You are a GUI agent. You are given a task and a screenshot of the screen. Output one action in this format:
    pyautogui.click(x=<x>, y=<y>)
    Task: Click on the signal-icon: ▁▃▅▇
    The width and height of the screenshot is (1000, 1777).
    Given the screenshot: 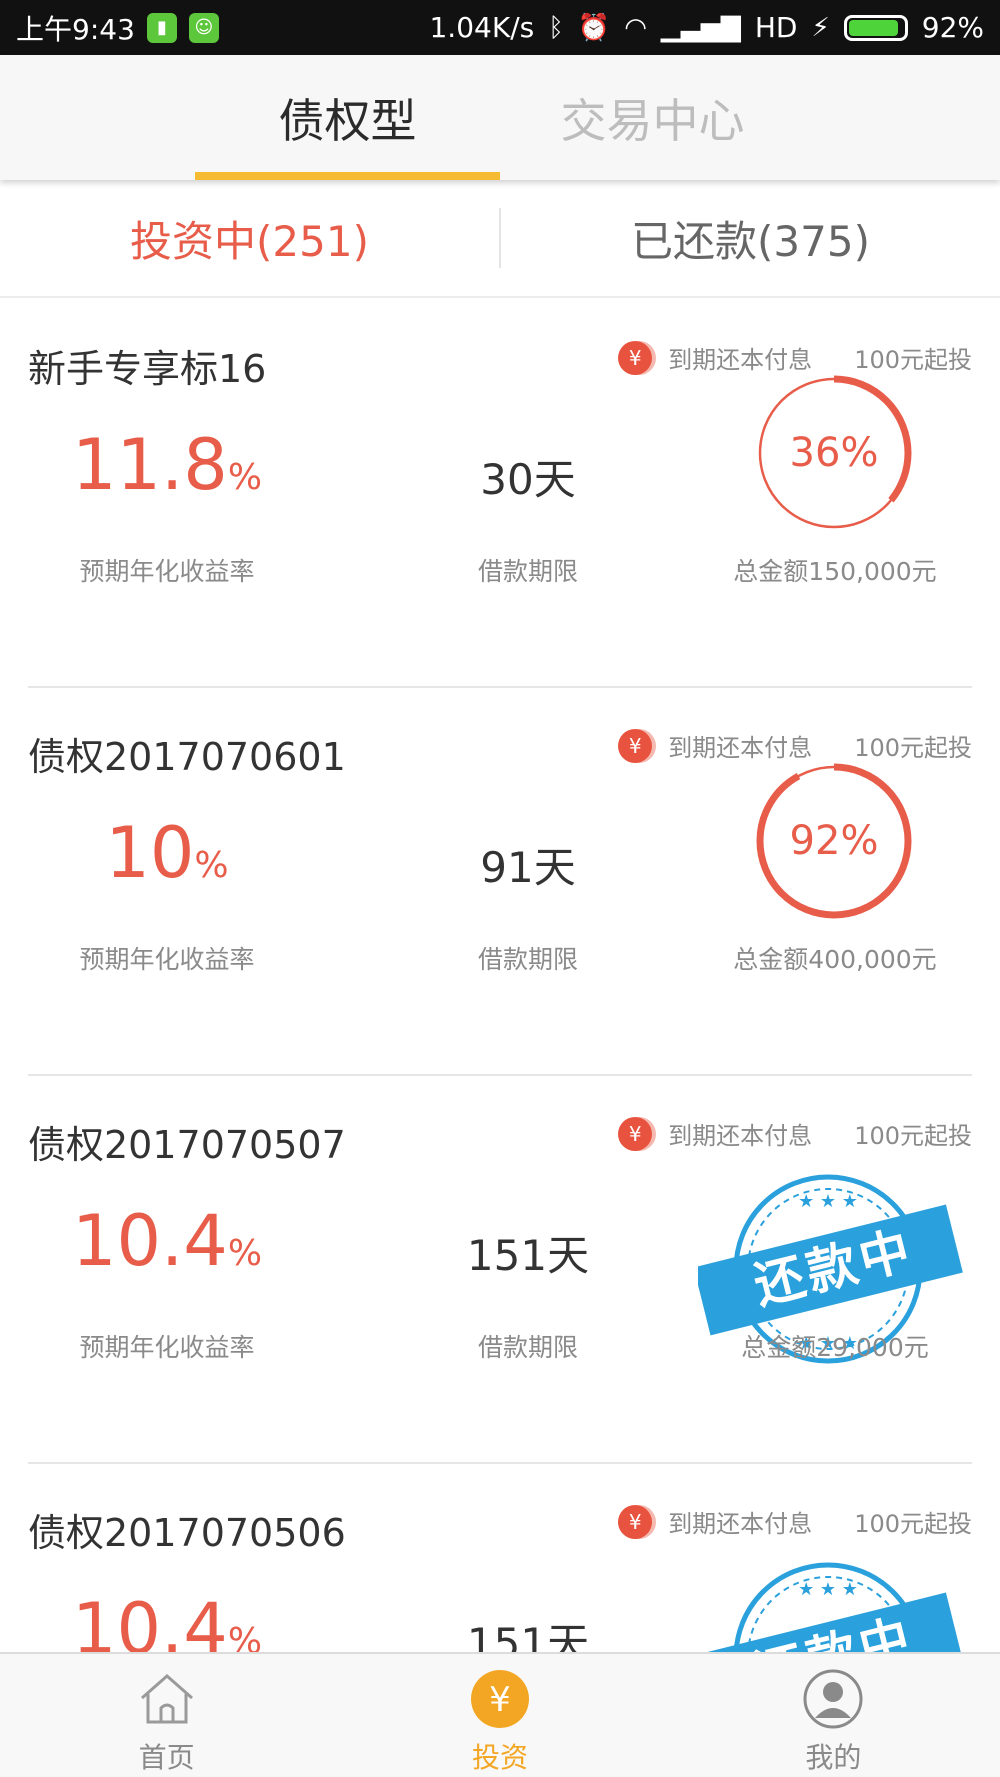 What is the action you would take?
    pyautogui.click(x=700, y=27)
    